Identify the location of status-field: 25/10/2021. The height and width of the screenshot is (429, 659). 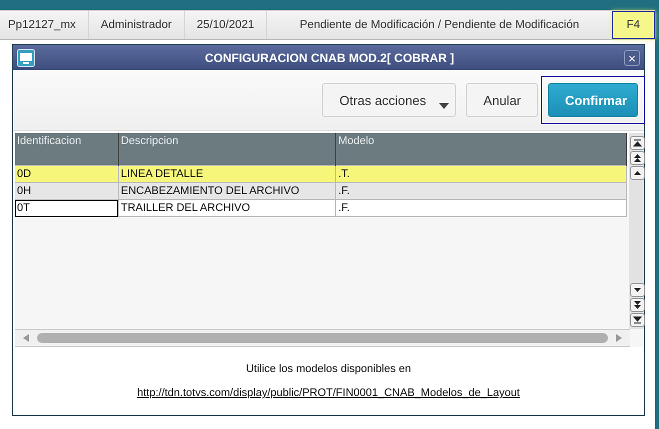
(226, 25).